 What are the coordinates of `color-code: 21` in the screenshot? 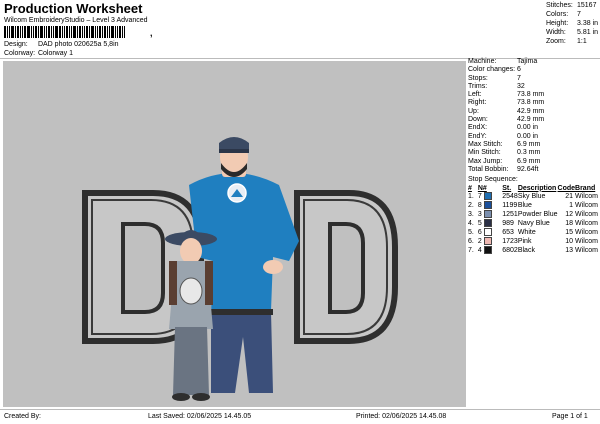 It's located at (569, 196).